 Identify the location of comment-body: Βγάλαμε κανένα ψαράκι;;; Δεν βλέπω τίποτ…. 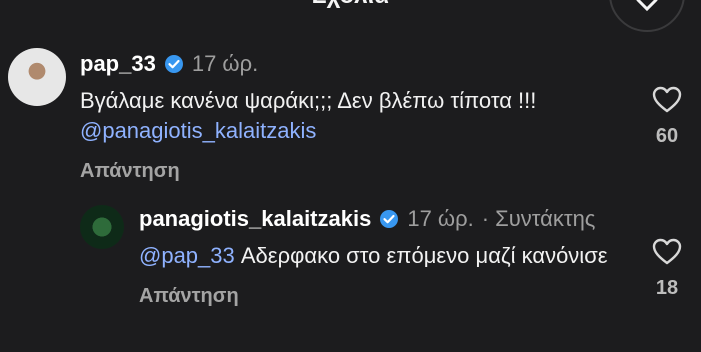
(308, 100).